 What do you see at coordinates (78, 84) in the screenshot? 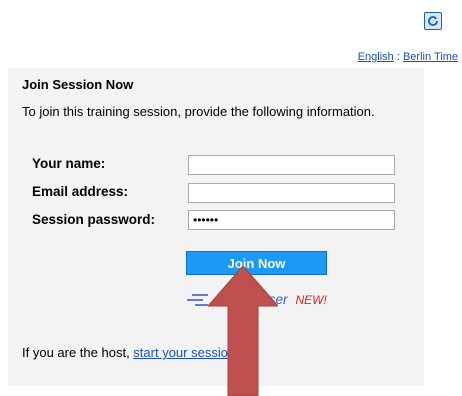
I see `panel-title: Join Session Now` at bounding box center [78, 84].